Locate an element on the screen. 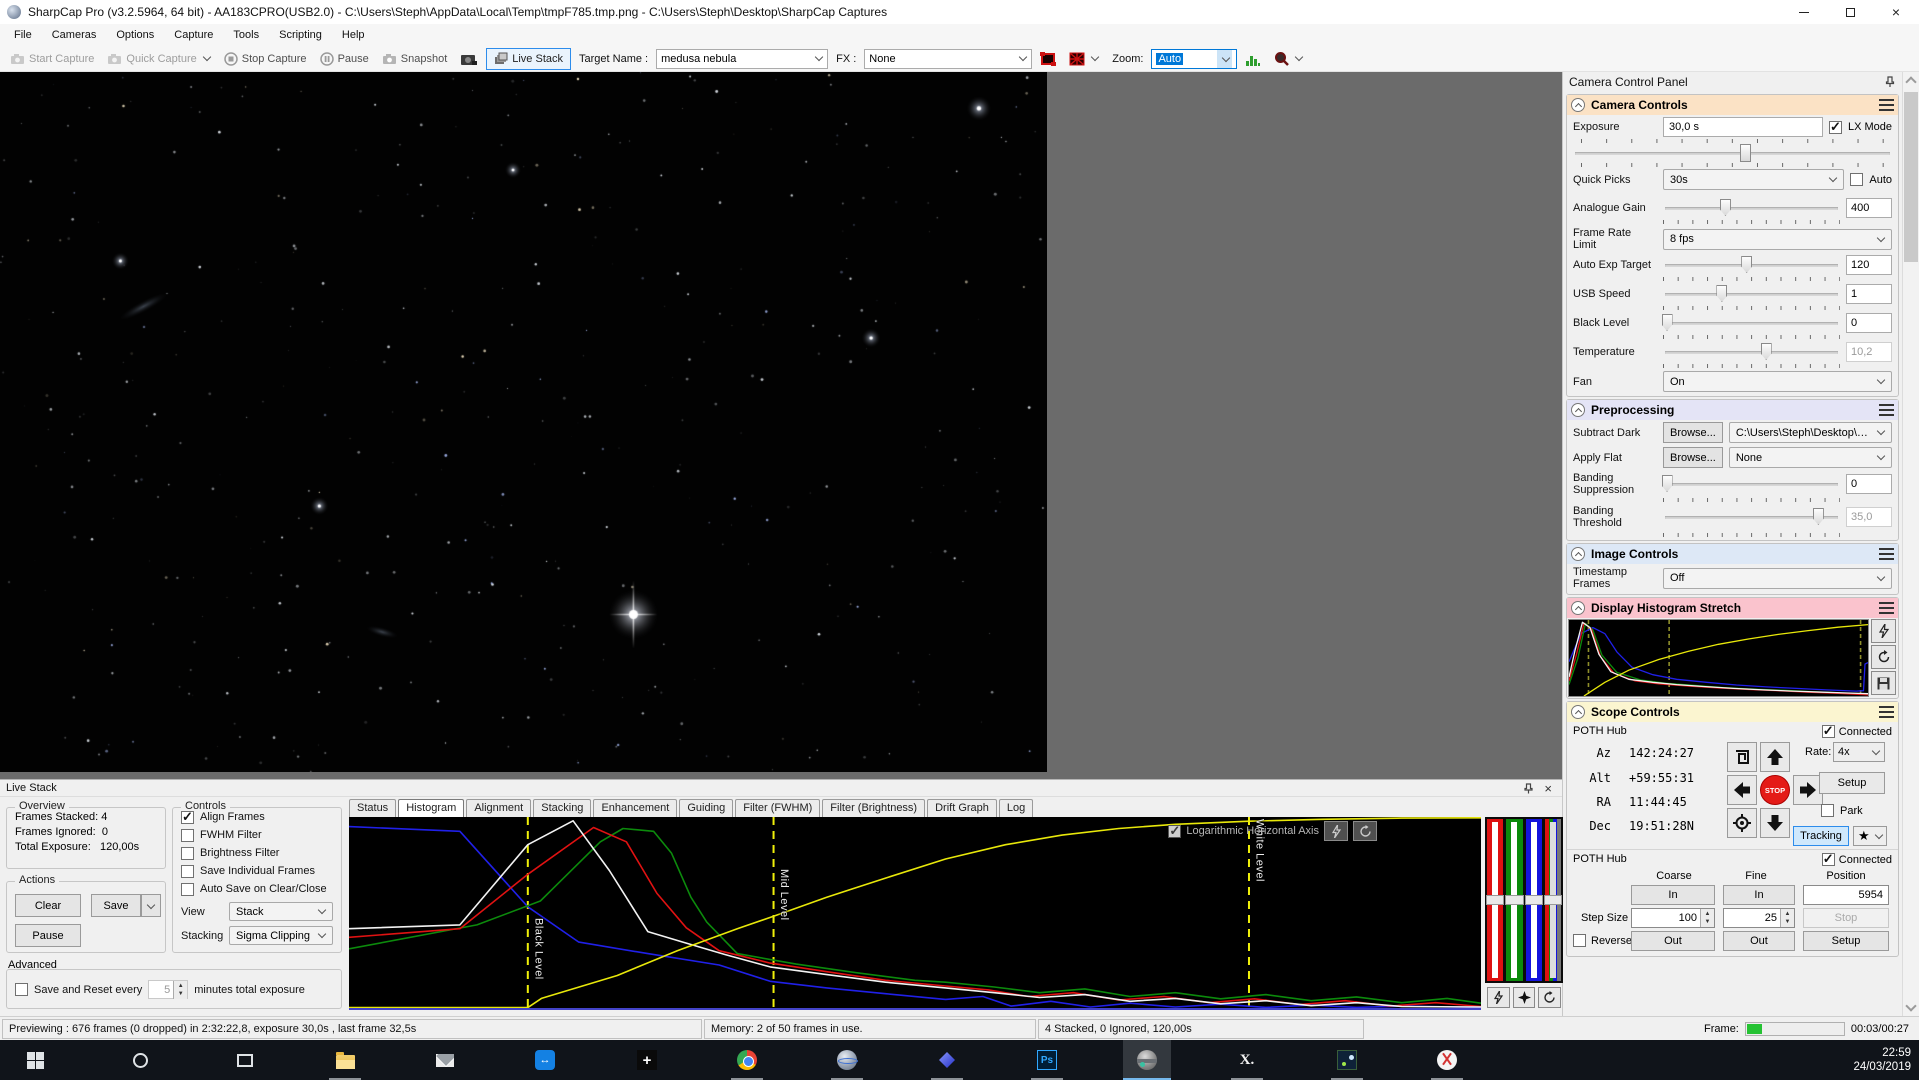  taskbar-clock: 22:59 24/03/2019 is located at coordinates (1882, 1060).